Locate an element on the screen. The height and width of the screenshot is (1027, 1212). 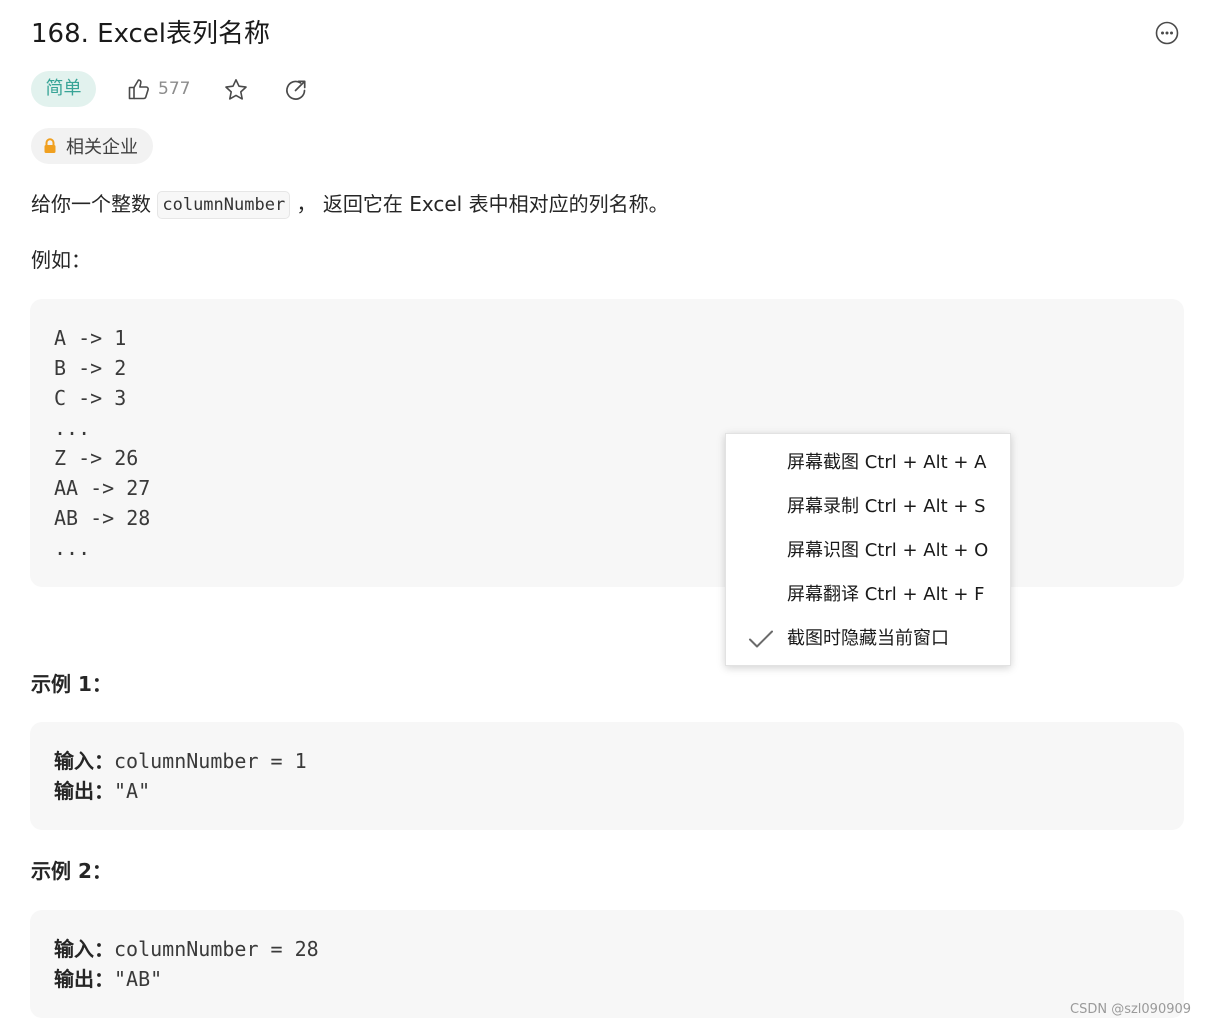
example-output-line: 输出："AB" is located at coordinates (619, 979).